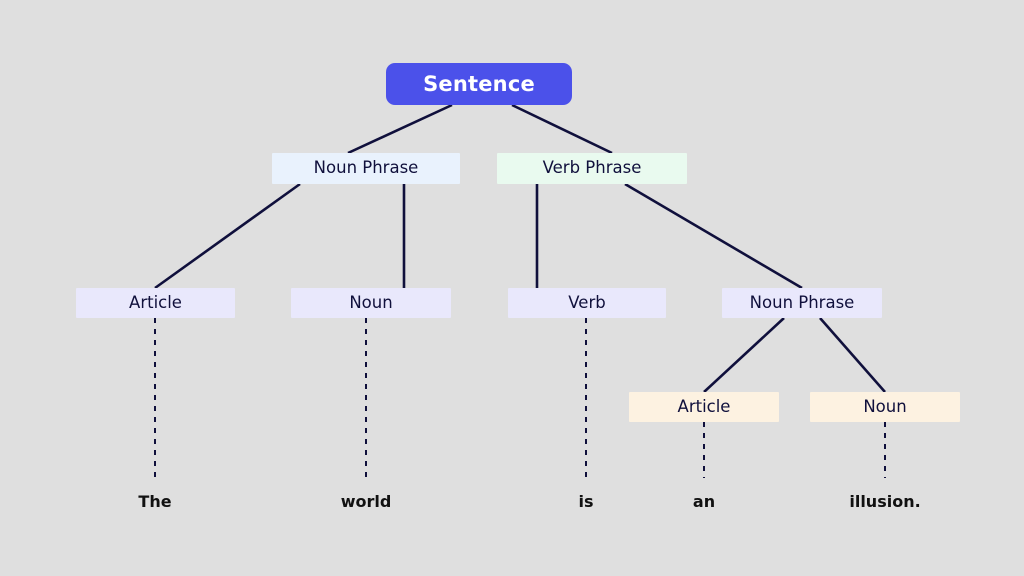 The height and width of the screenshot is (576, 1024). What do you see at coordinates (227, 236) in the screenshot?
I see `tree-edge-np1-to-det1` at bounding box center [227, 236].